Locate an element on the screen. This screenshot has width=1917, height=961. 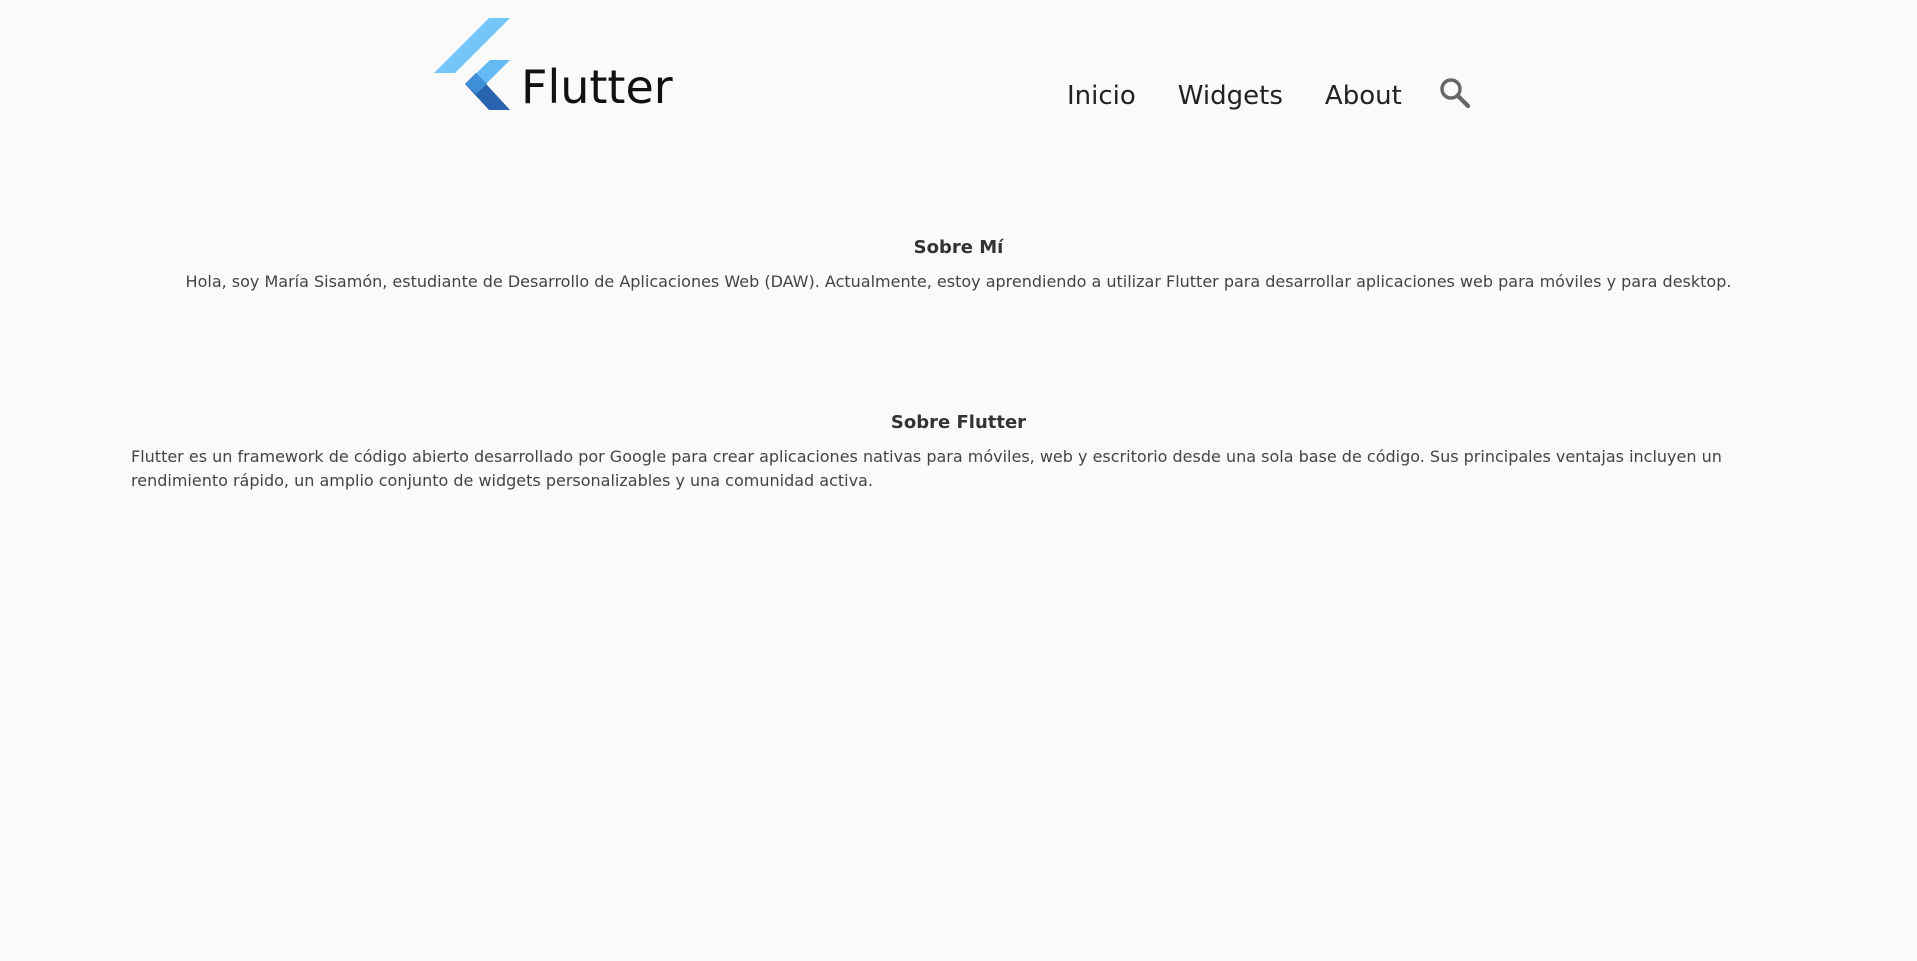
brand-name: Flutter is located at coordinates (597, 87).